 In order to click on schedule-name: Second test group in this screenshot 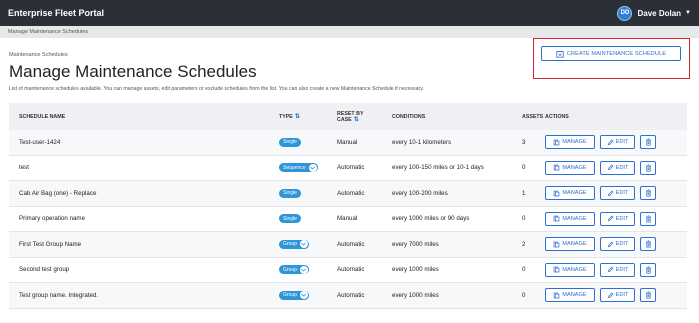, I will do `click(44, 270)`.